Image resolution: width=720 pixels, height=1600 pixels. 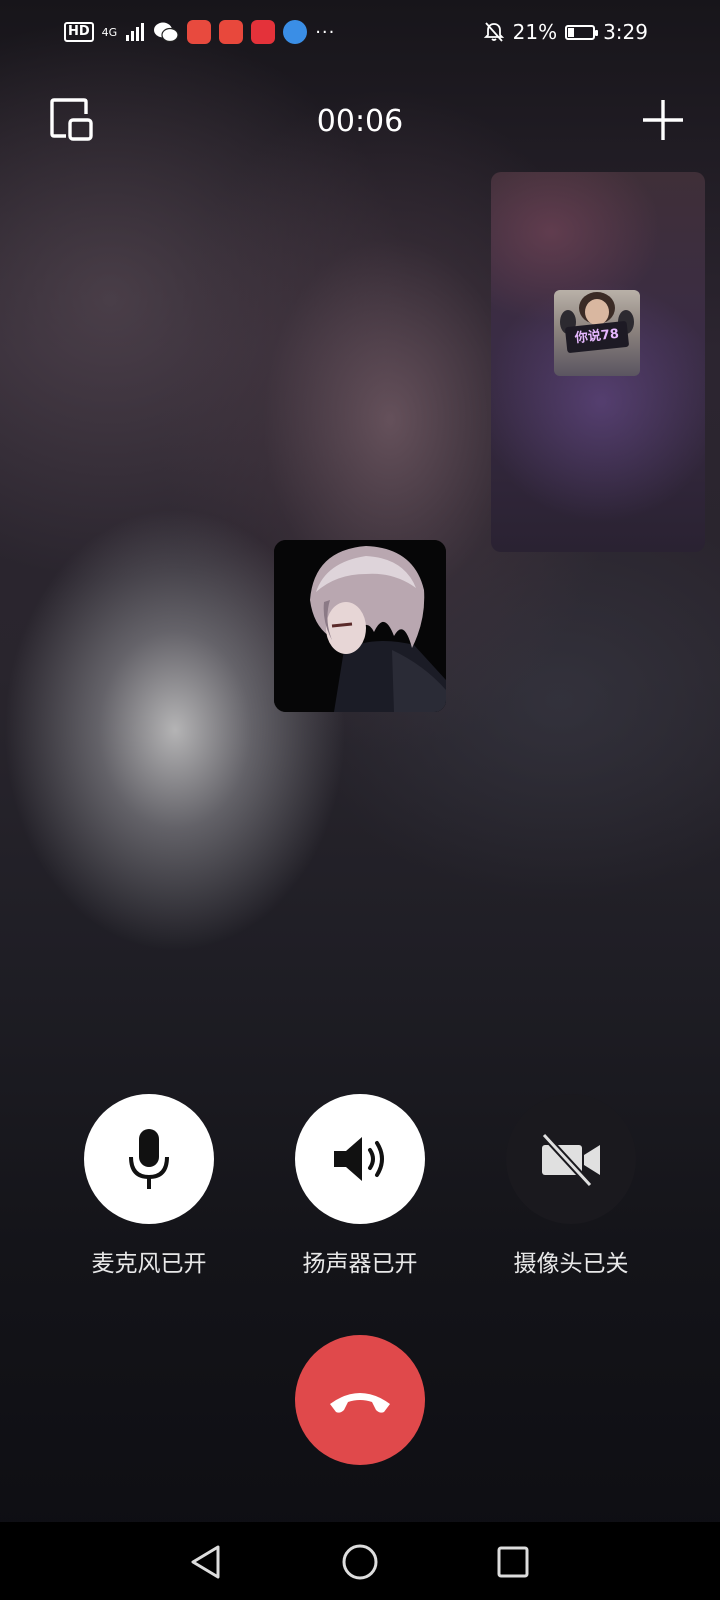 What do you see at coordinates (295, 32) in the screenshot?
I see `browser-icon` at bounding box center [295, 32].